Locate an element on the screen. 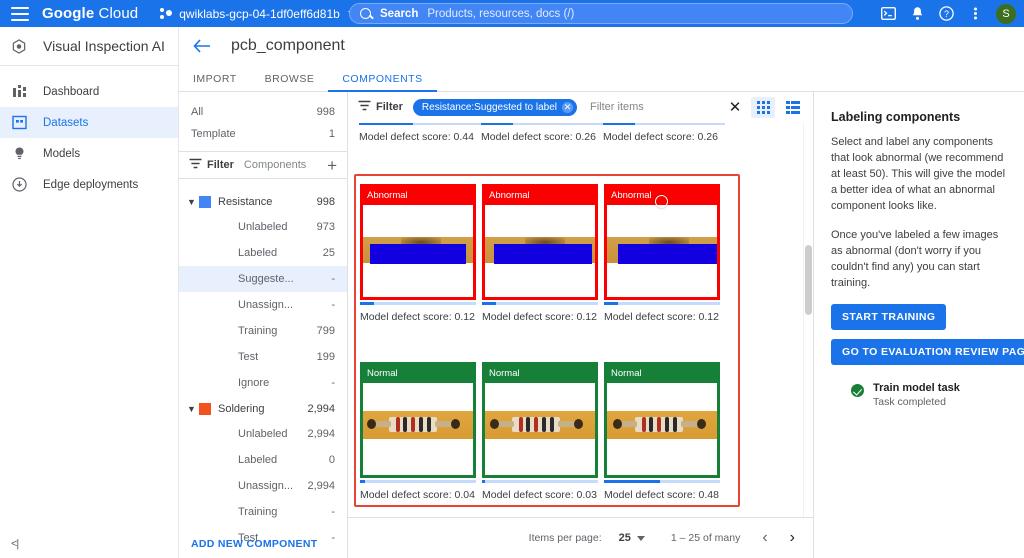 This screenshot has width=1024, height=558. search-input: Search Products, resources, docs (/) is located at coordinates (601, 13).